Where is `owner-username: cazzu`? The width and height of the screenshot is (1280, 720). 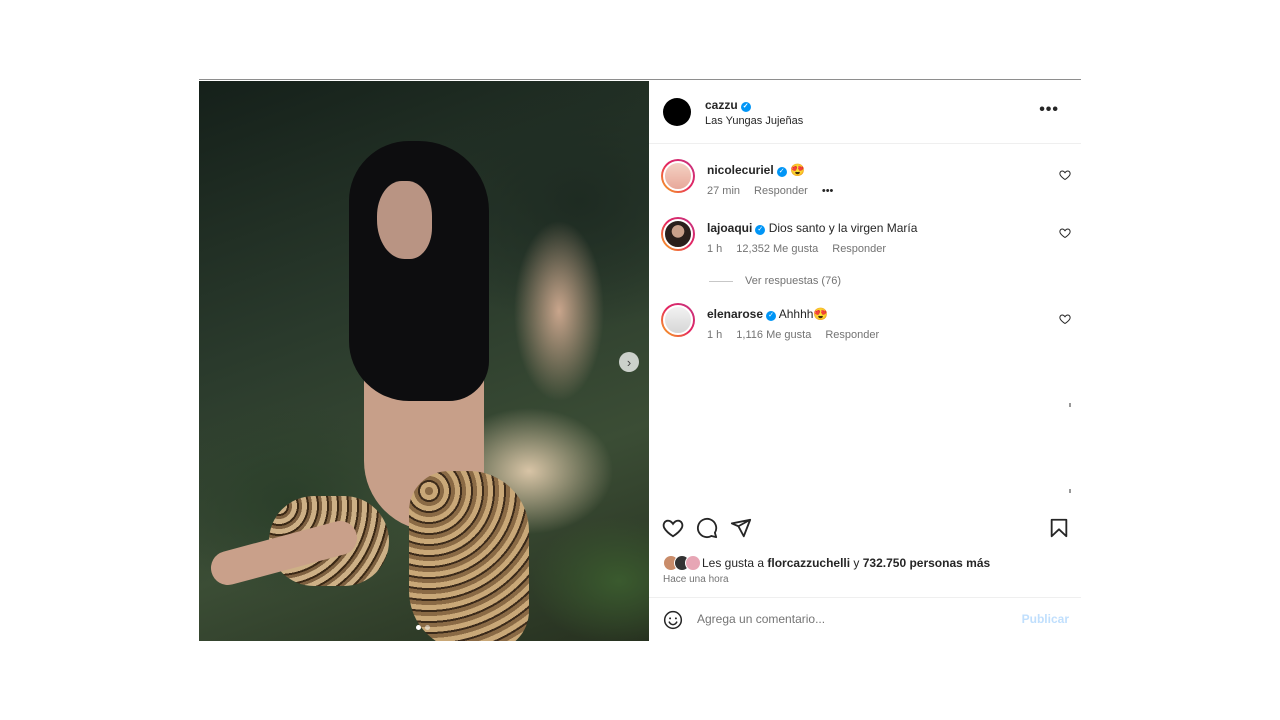
owner-username: cazzu is located at coordinates (721, 105).